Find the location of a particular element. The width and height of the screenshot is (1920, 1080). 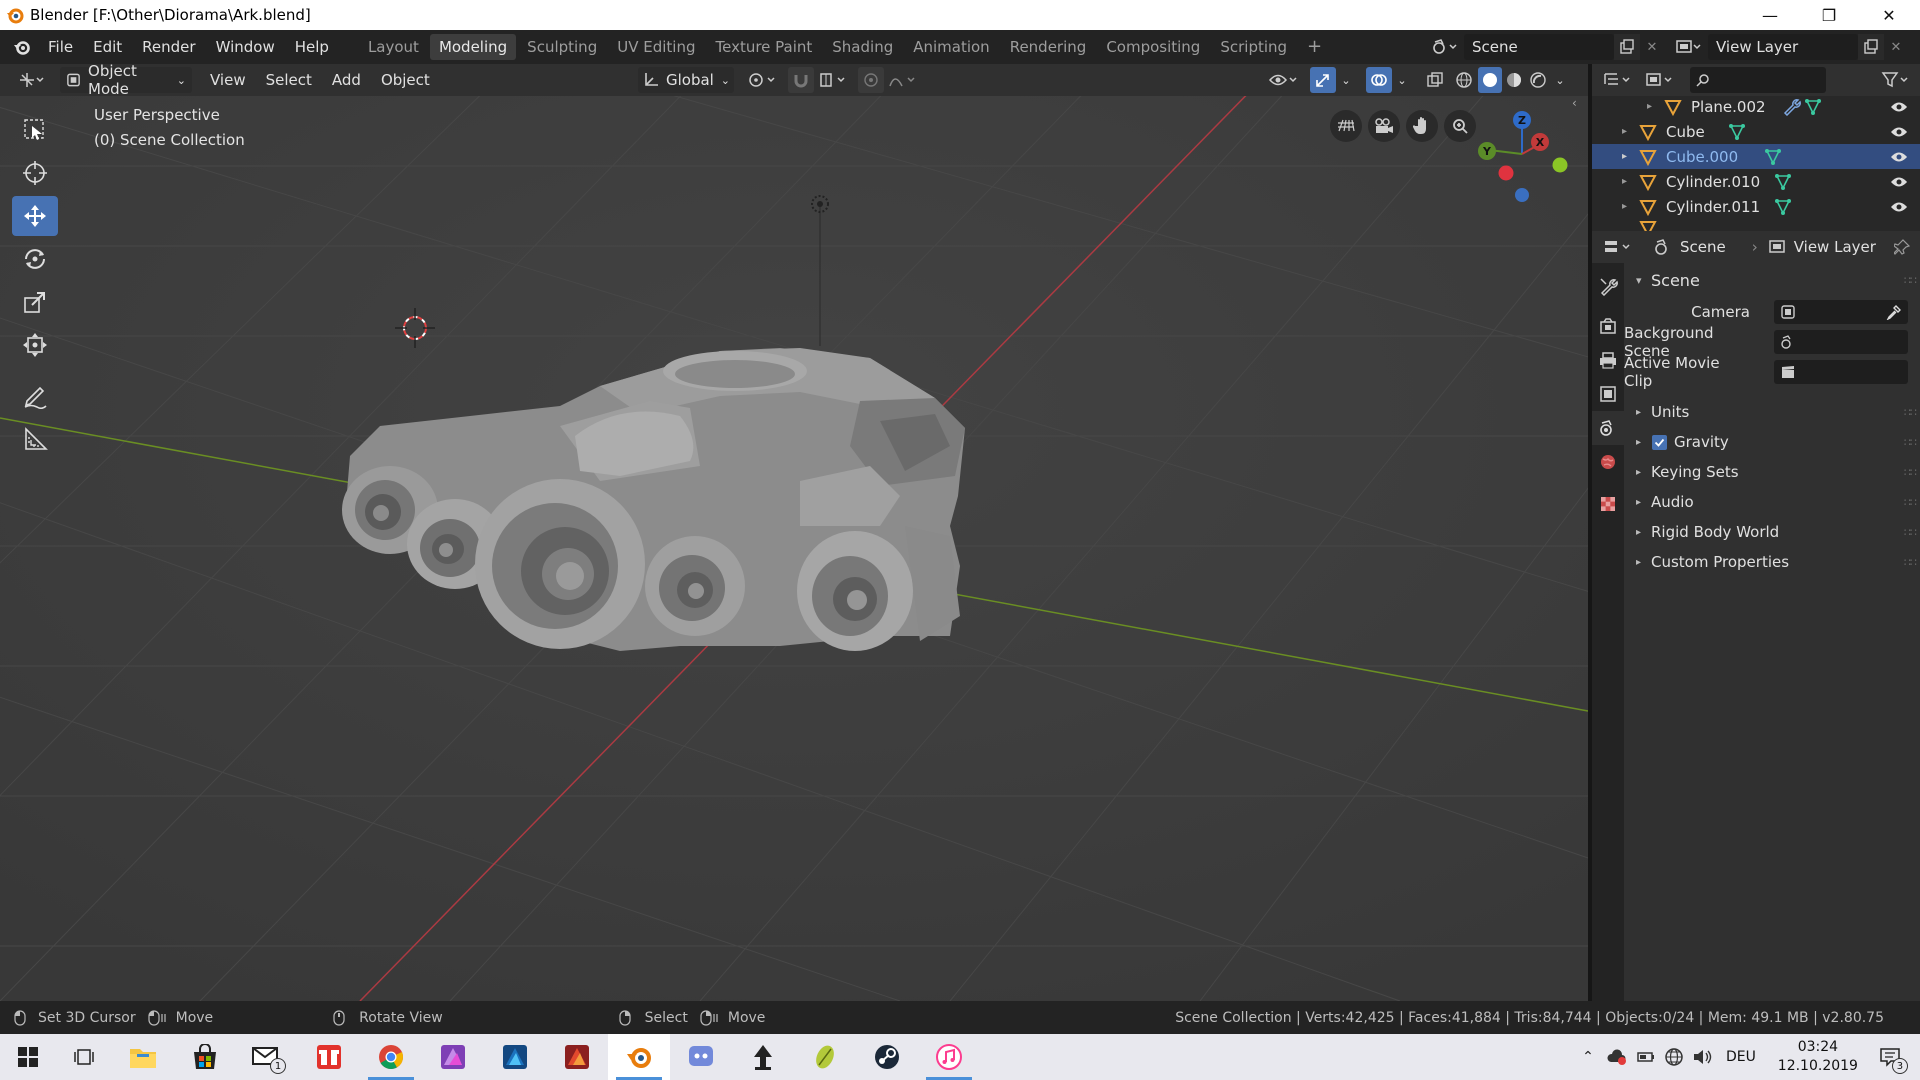

network-globe-icon is located at coordinates (1674, 1057).